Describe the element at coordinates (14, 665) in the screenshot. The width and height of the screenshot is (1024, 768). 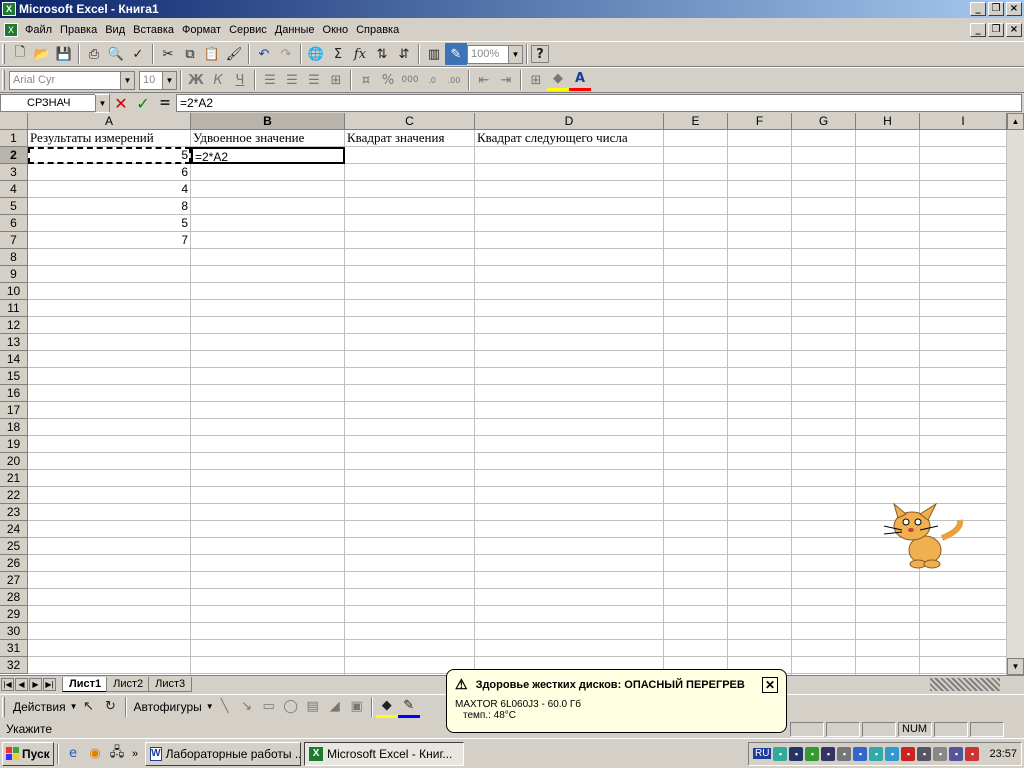
I see `row-header: 32` at that location.